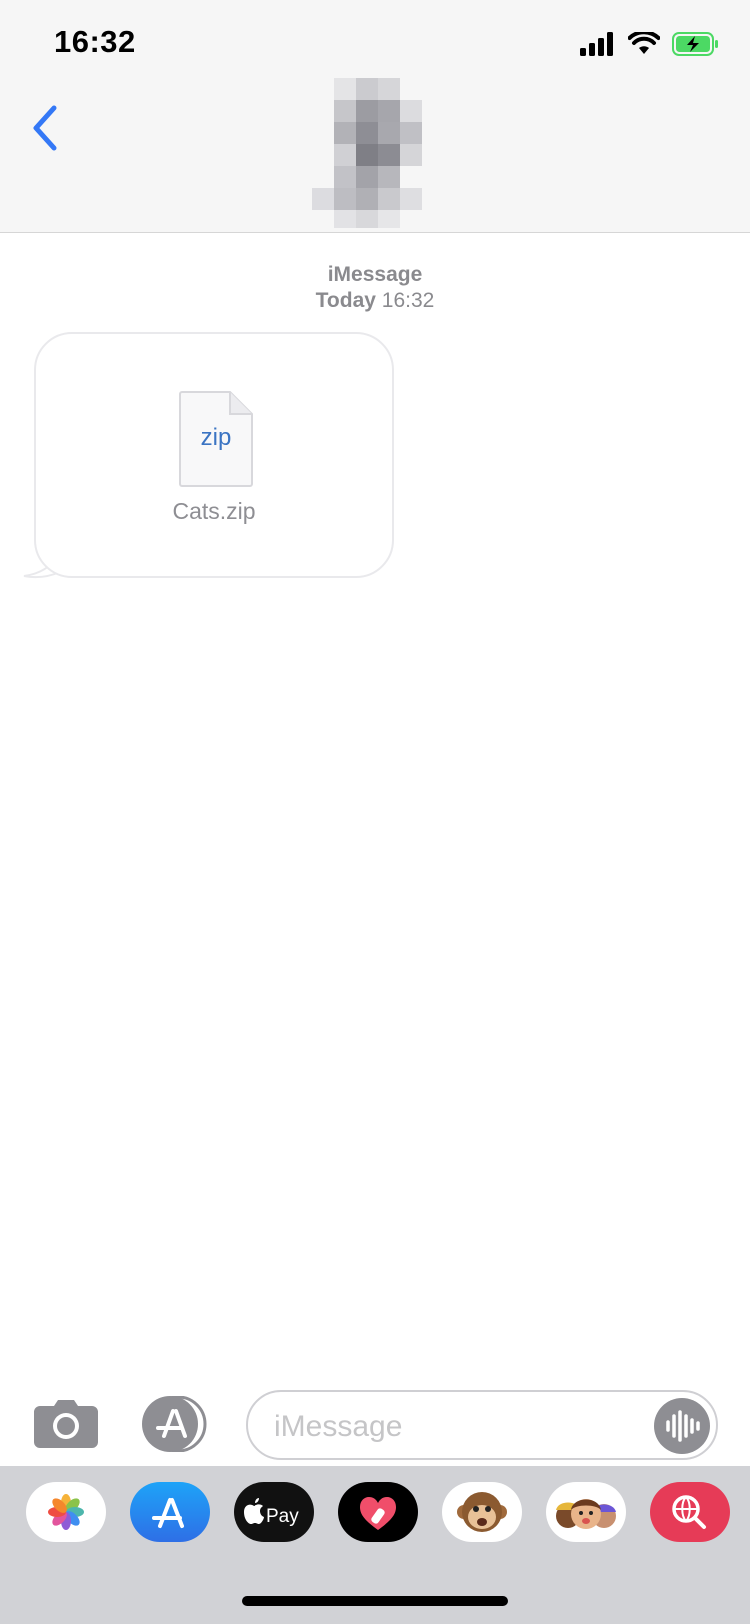 Image resolution: width=750 pixels, height=1624 pixels. Describe the element at coordinates (375, 1601) in the screenshot. I see `home-indicator` at that location.